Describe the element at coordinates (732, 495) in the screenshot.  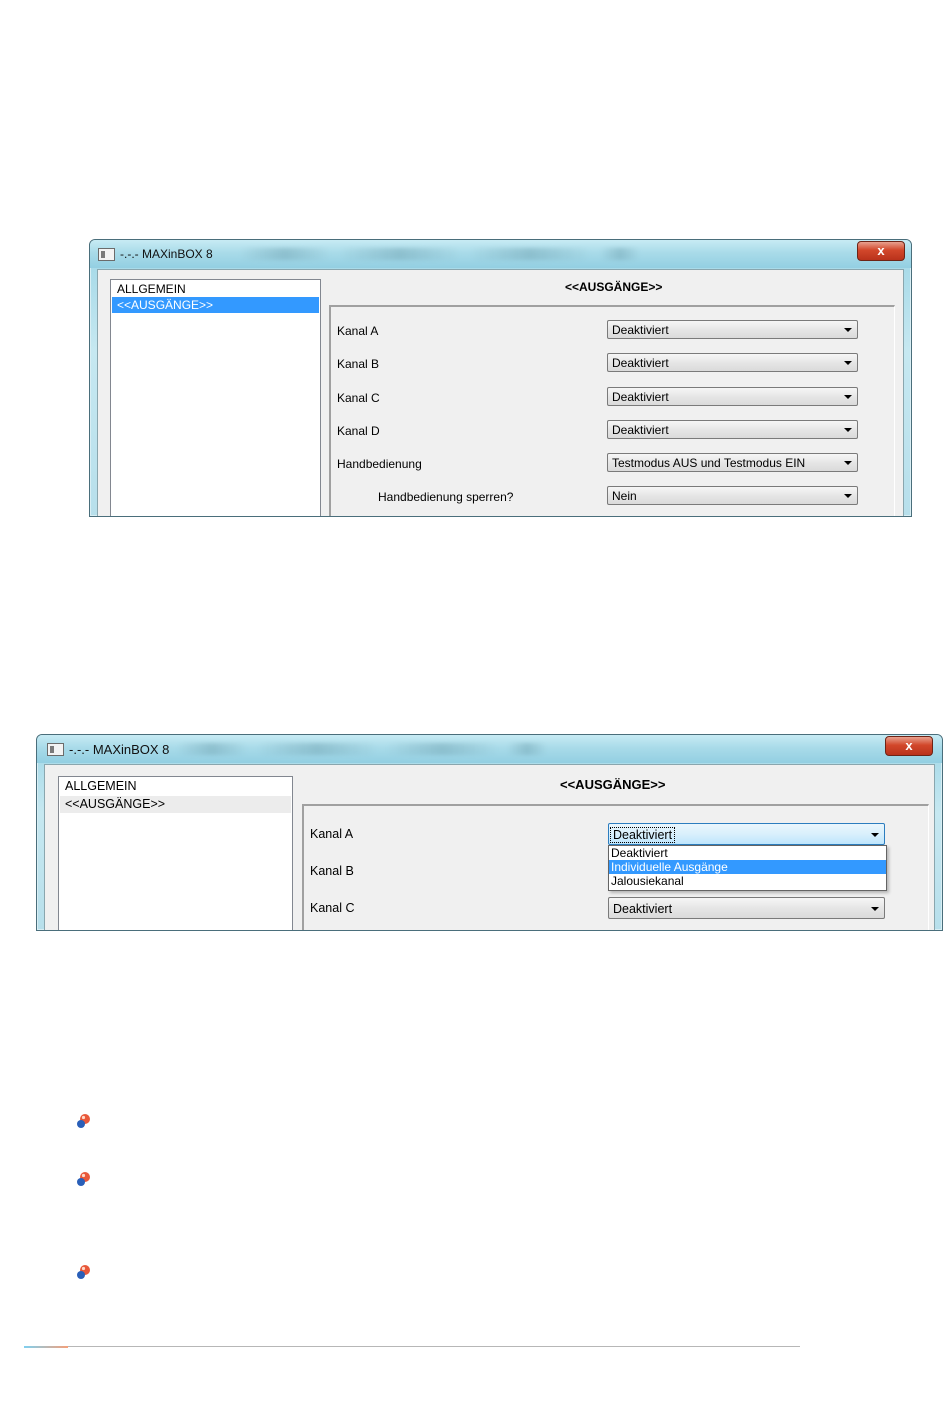
I see `handbedienung-sperren-select: Nein` at that location.